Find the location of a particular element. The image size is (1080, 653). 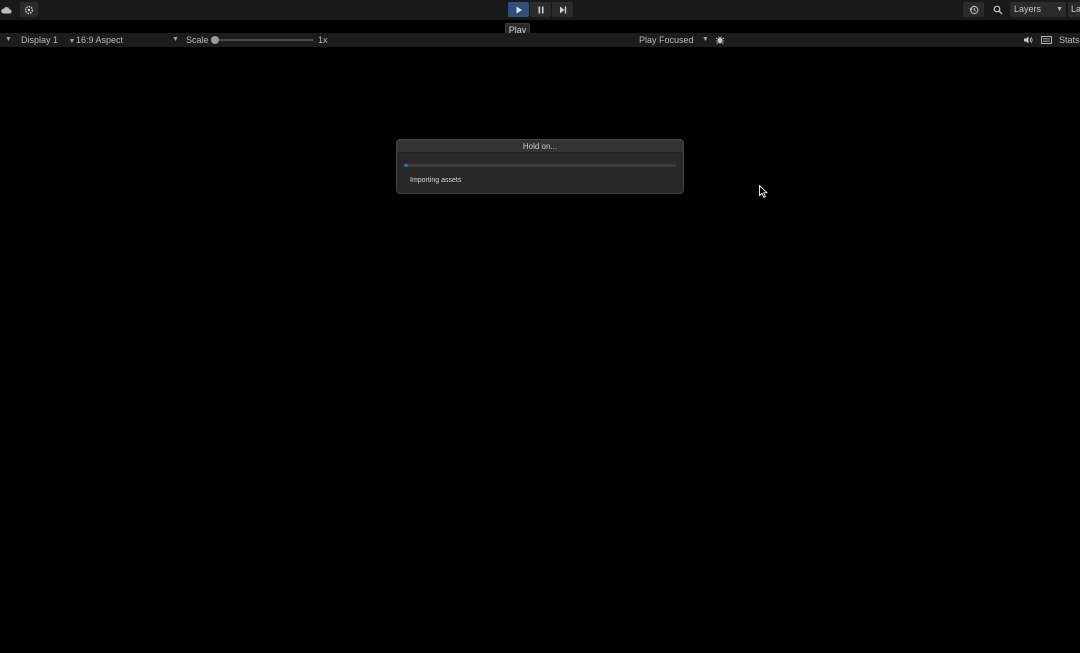

cloud-icon is located at coordinates (6, 9).